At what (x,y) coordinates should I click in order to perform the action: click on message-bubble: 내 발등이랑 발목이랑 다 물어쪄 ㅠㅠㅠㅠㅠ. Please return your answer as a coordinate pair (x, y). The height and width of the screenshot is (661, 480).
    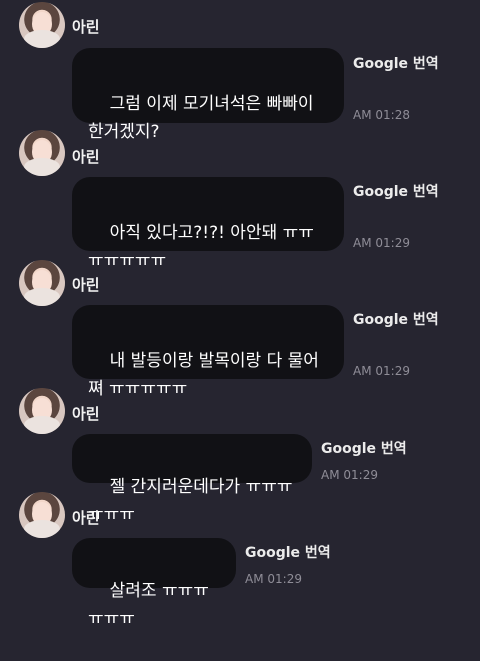
    Looking at the image, I should click on (208, 352).